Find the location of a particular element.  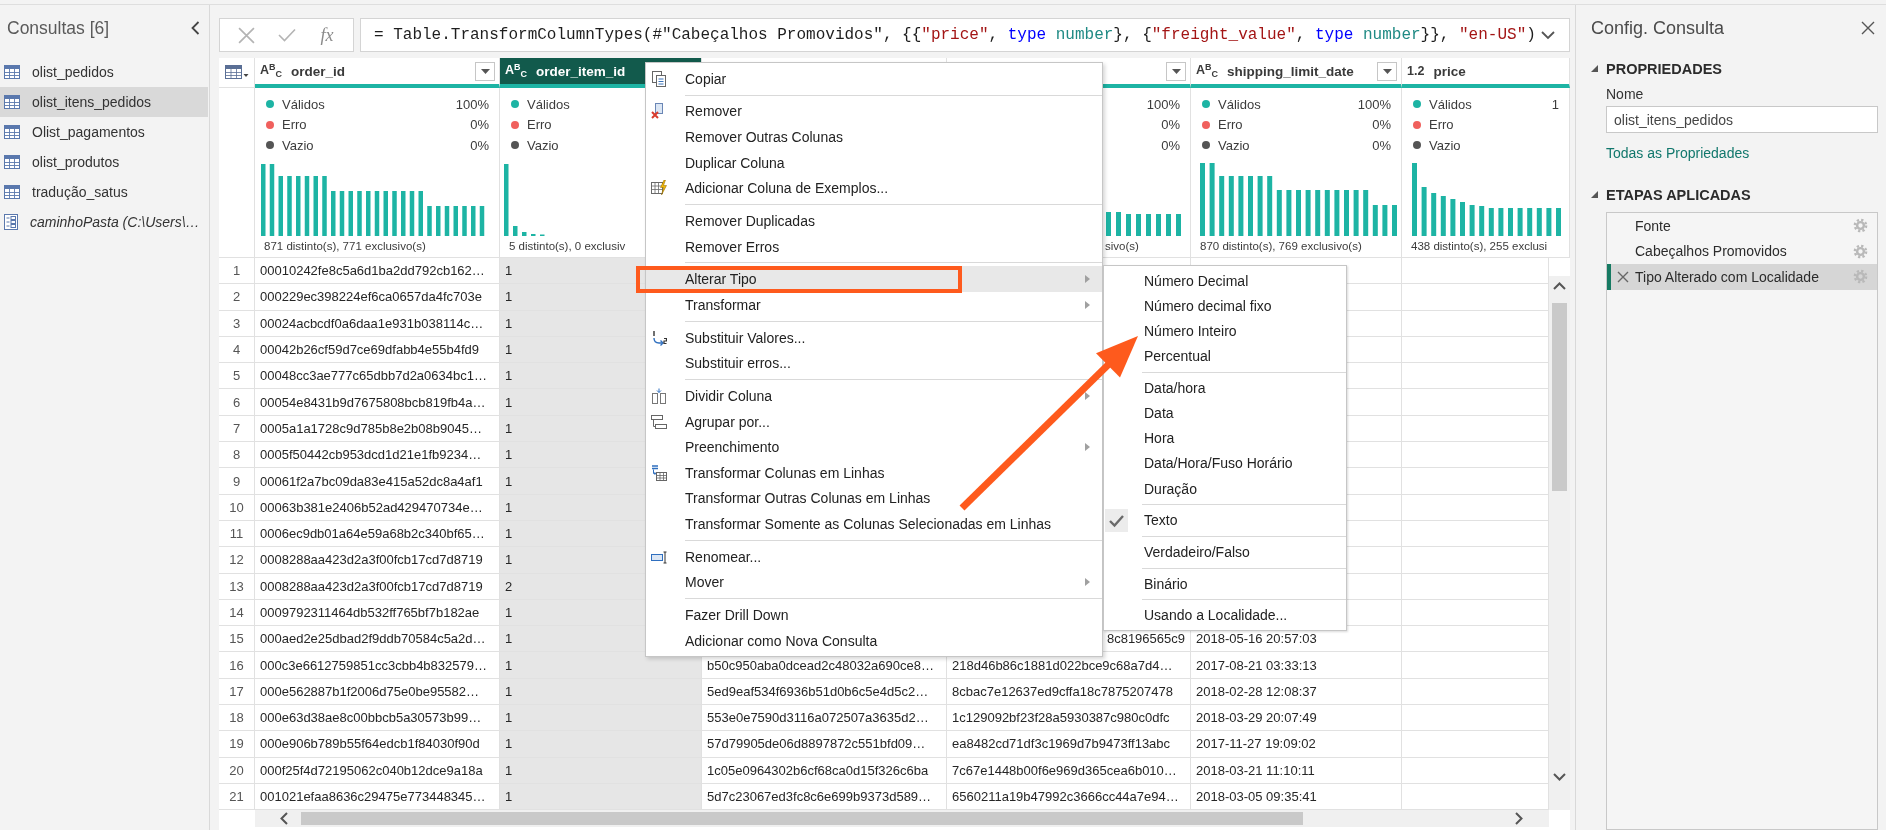

applied-step: Cabeçalhos Promovidos is located at coordinates (1742, 251).